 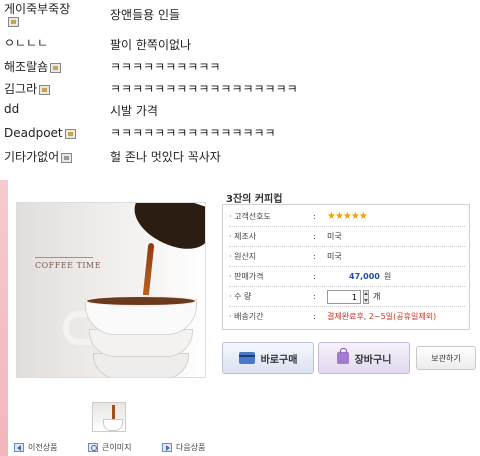 I want to click on prev-product-button: 이전상품, so click(x=35, y=447).